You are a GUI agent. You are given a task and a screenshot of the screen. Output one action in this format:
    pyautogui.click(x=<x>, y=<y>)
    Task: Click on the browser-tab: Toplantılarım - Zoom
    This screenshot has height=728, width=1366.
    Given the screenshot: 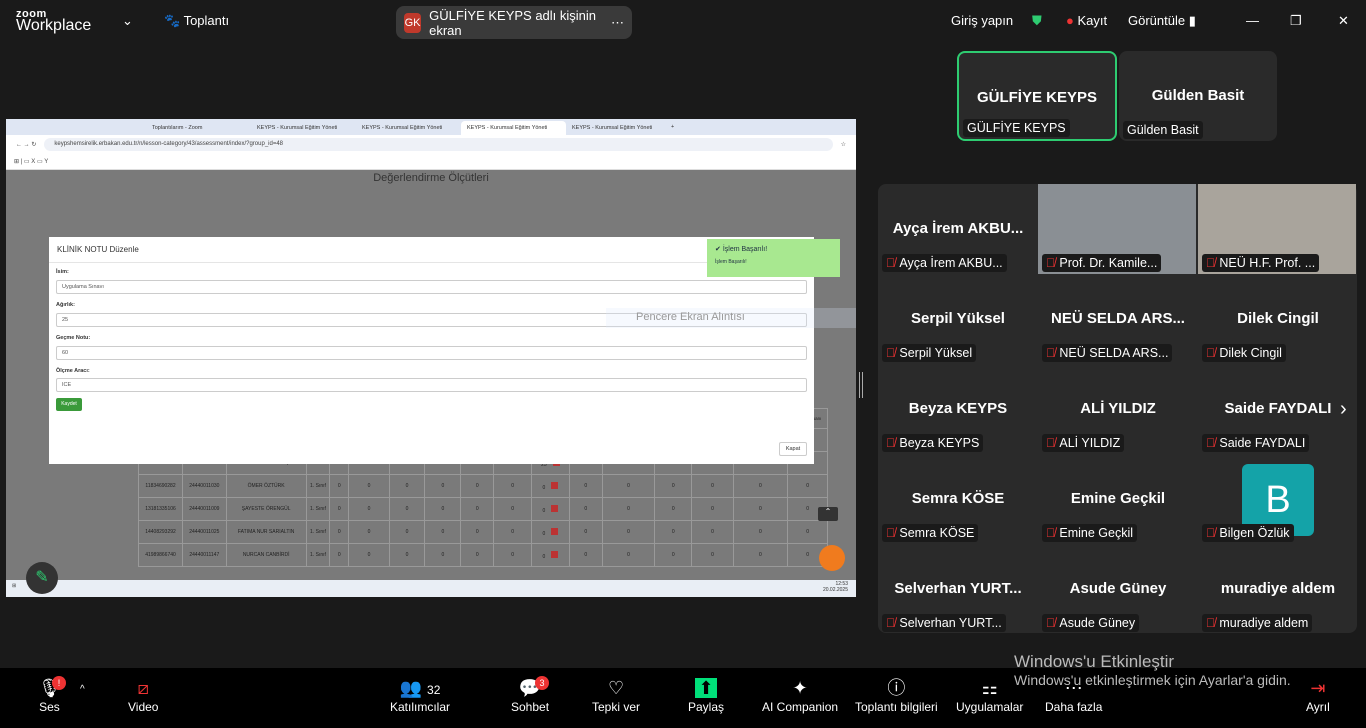 What is the action you would take?
    pyautogui.click(x=198, y=128)
    